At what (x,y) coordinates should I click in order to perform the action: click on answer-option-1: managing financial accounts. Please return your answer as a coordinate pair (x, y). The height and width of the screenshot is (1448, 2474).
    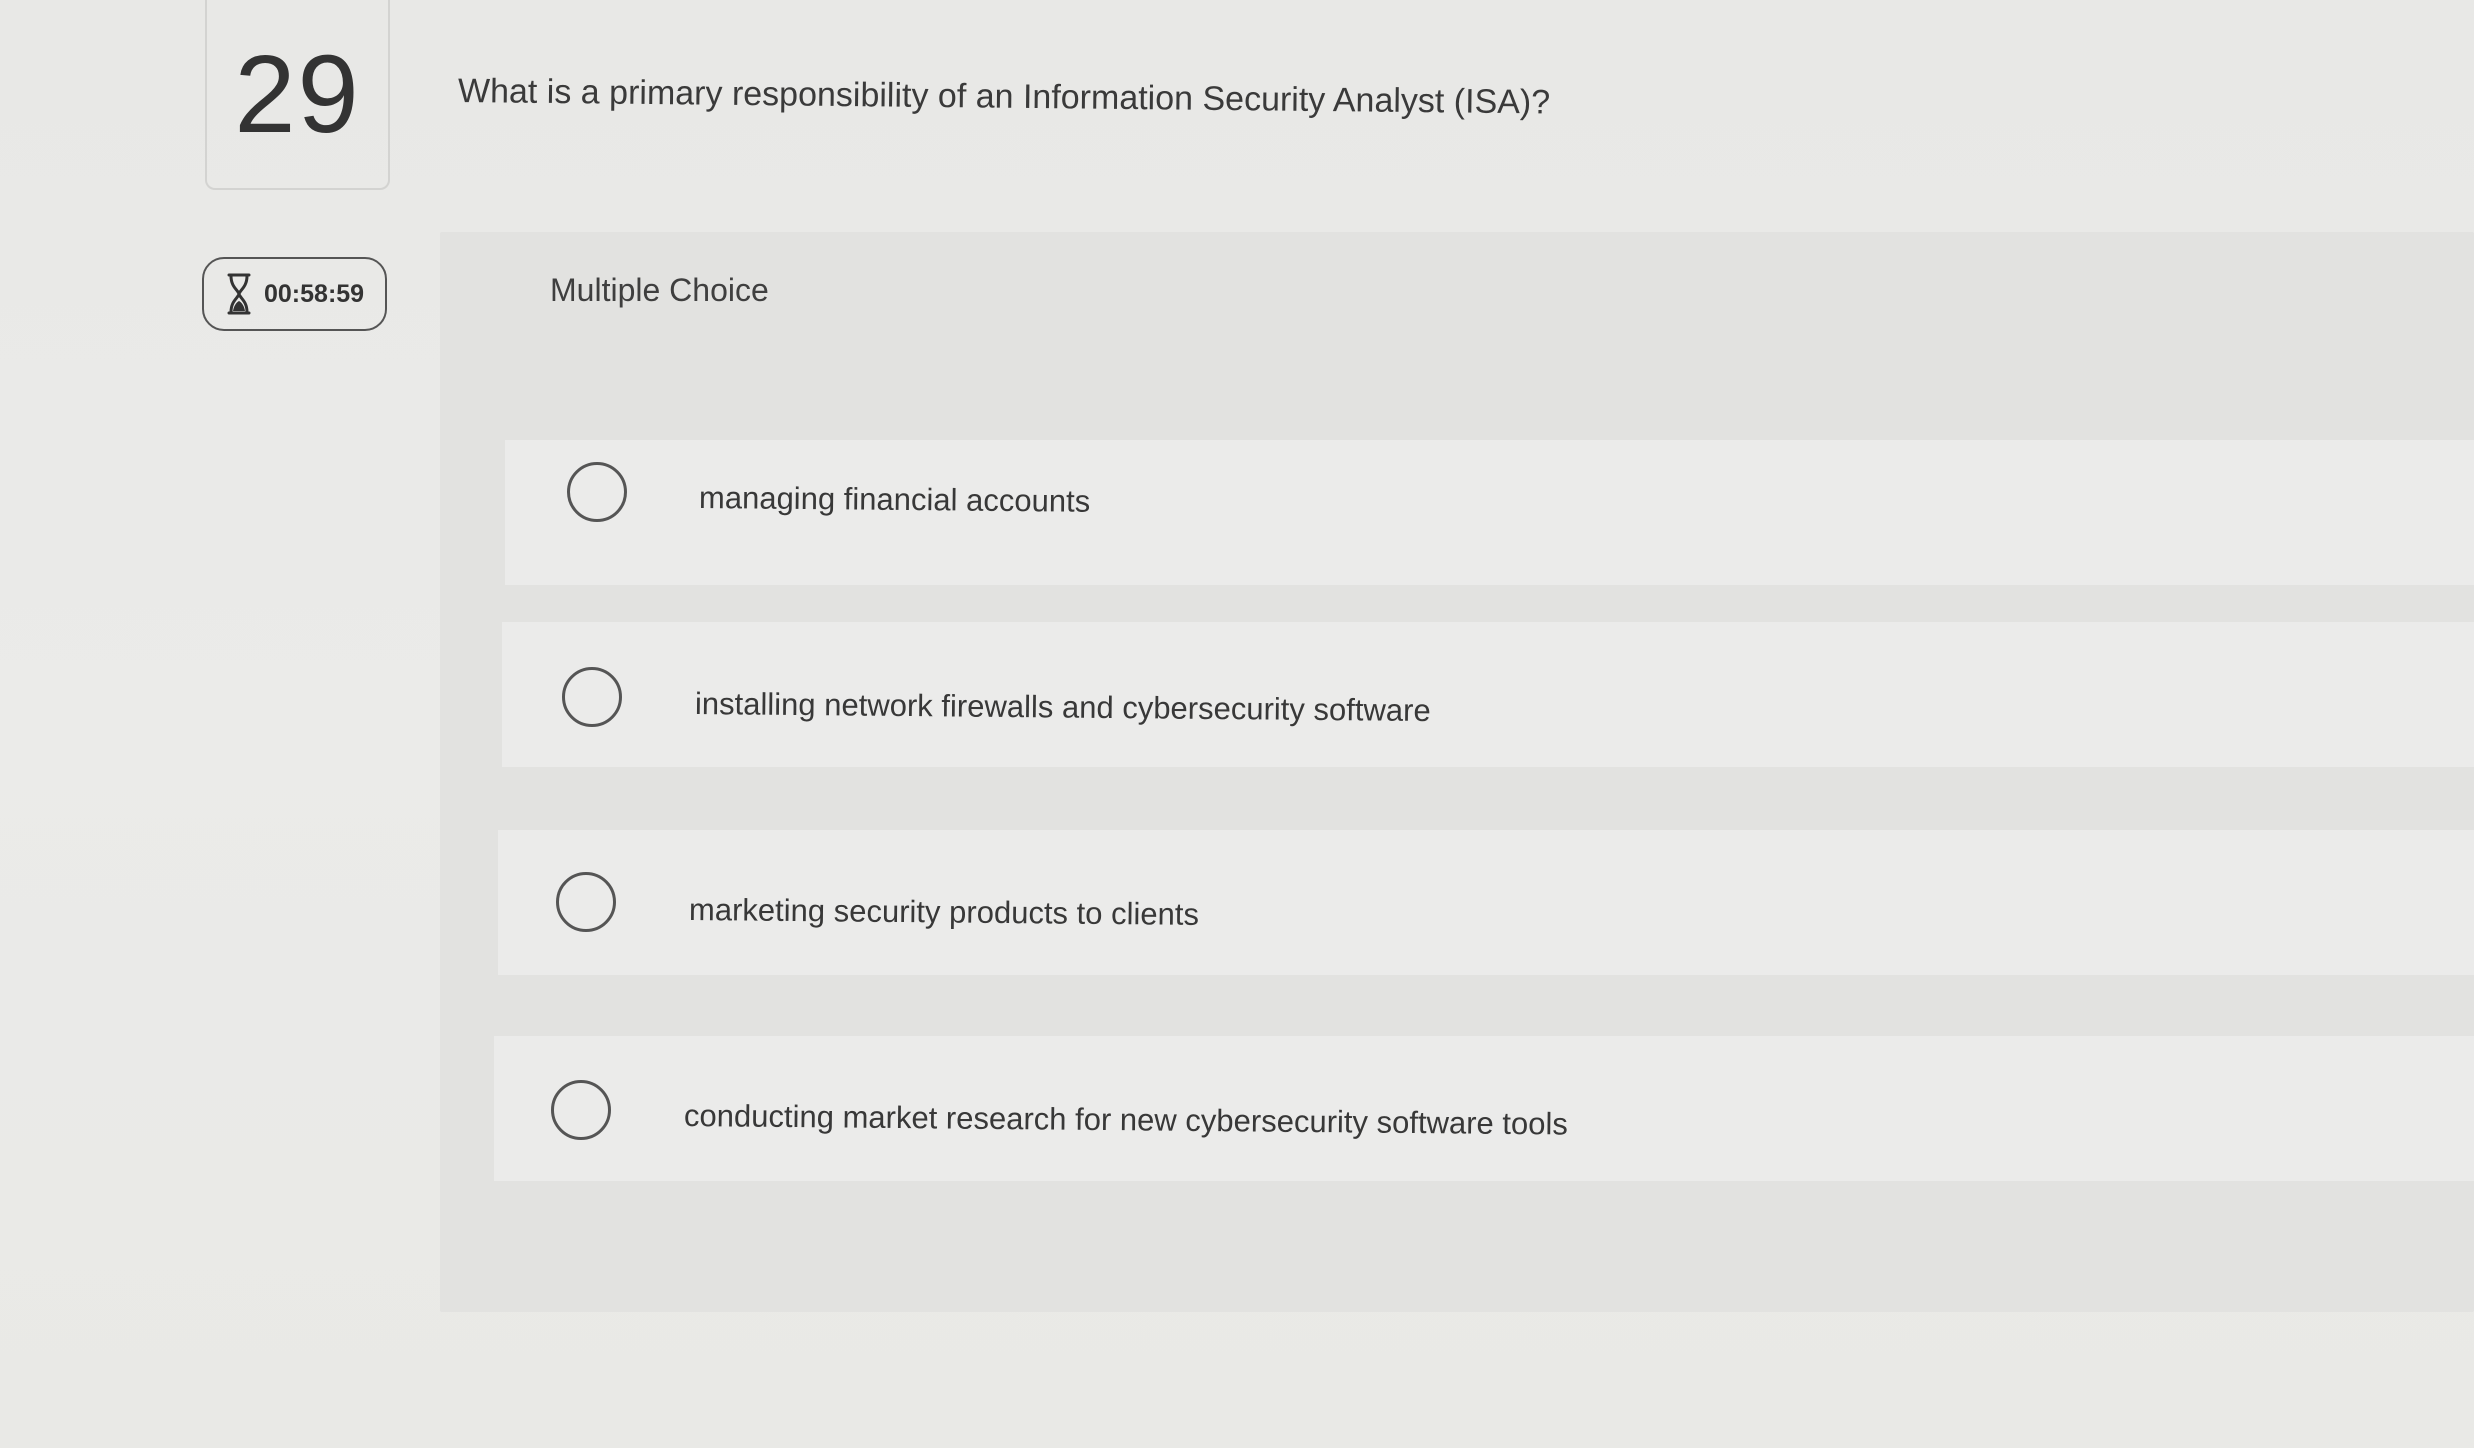
    Looking at the image, I should click on (1489, 512).